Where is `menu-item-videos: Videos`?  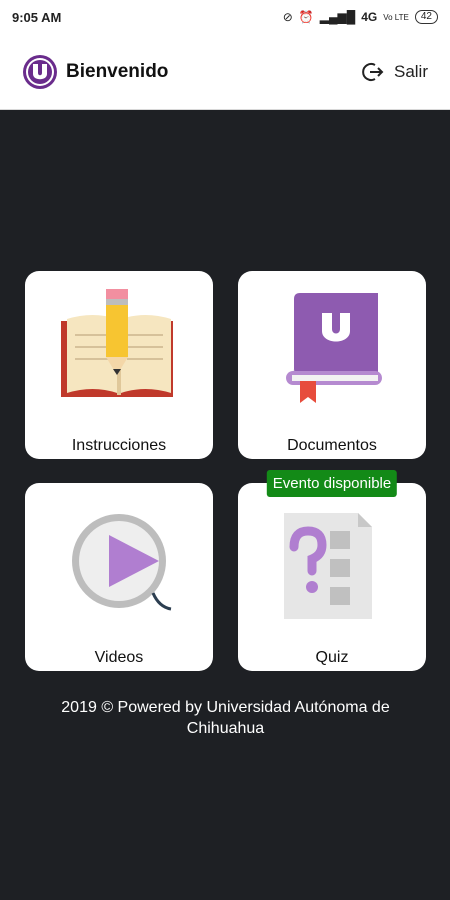 menu-item-videos: Videos is located at coordinates (119, 577).